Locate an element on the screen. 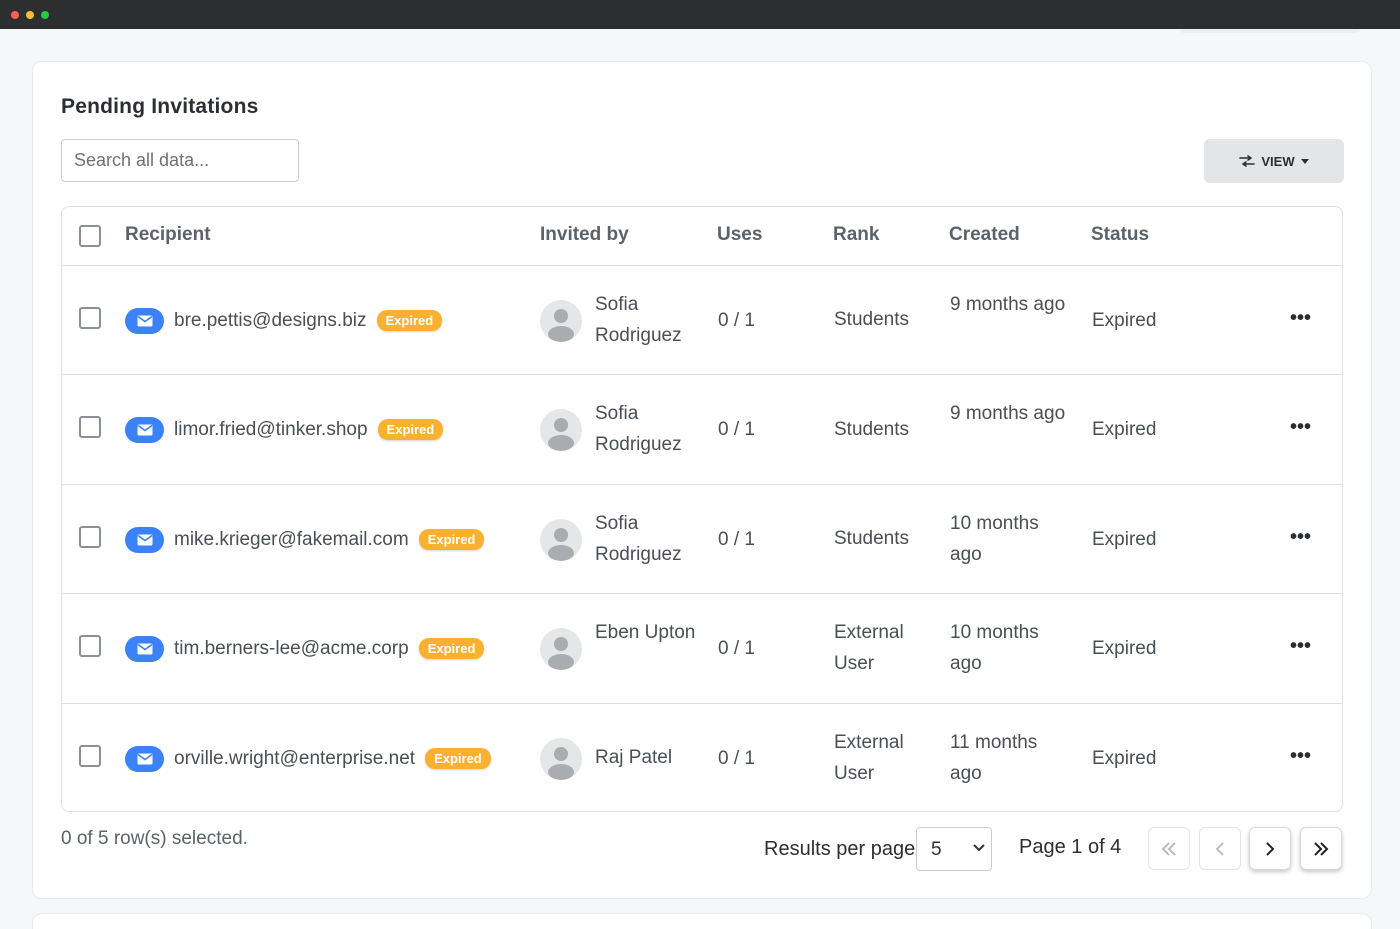  next-card is located at coordinates (702, 921).